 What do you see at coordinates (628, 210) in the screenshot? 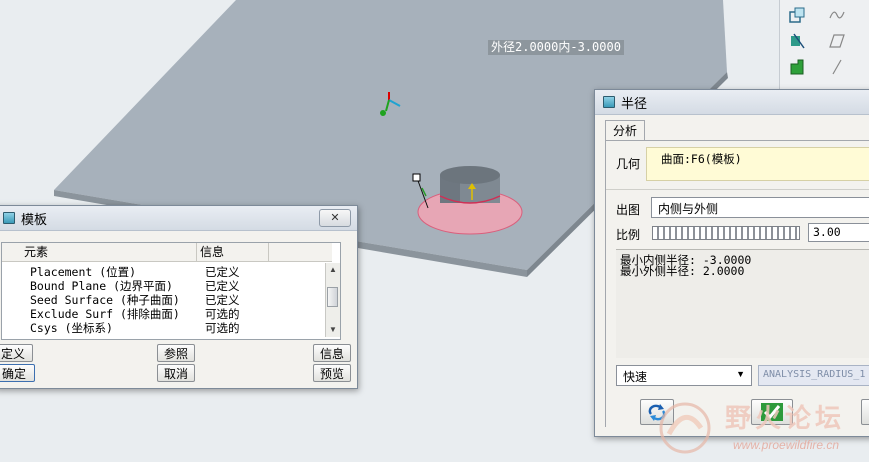
I see `display-label: 出图` at bounding box center [628, 210].